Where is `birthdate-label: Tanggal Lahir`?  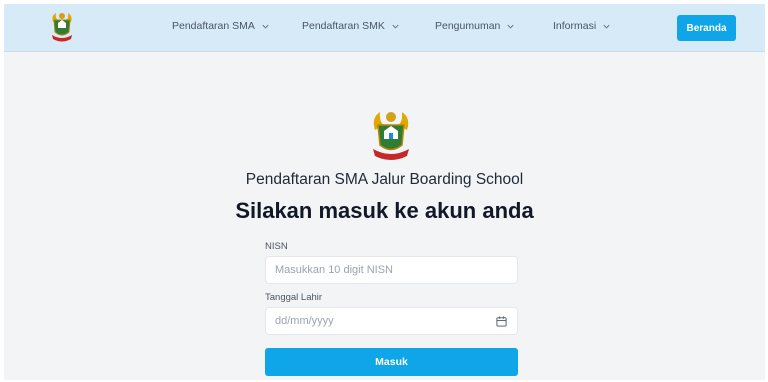 birthdate-label: Tanggal Lahir is located at coordinates (294, 297).